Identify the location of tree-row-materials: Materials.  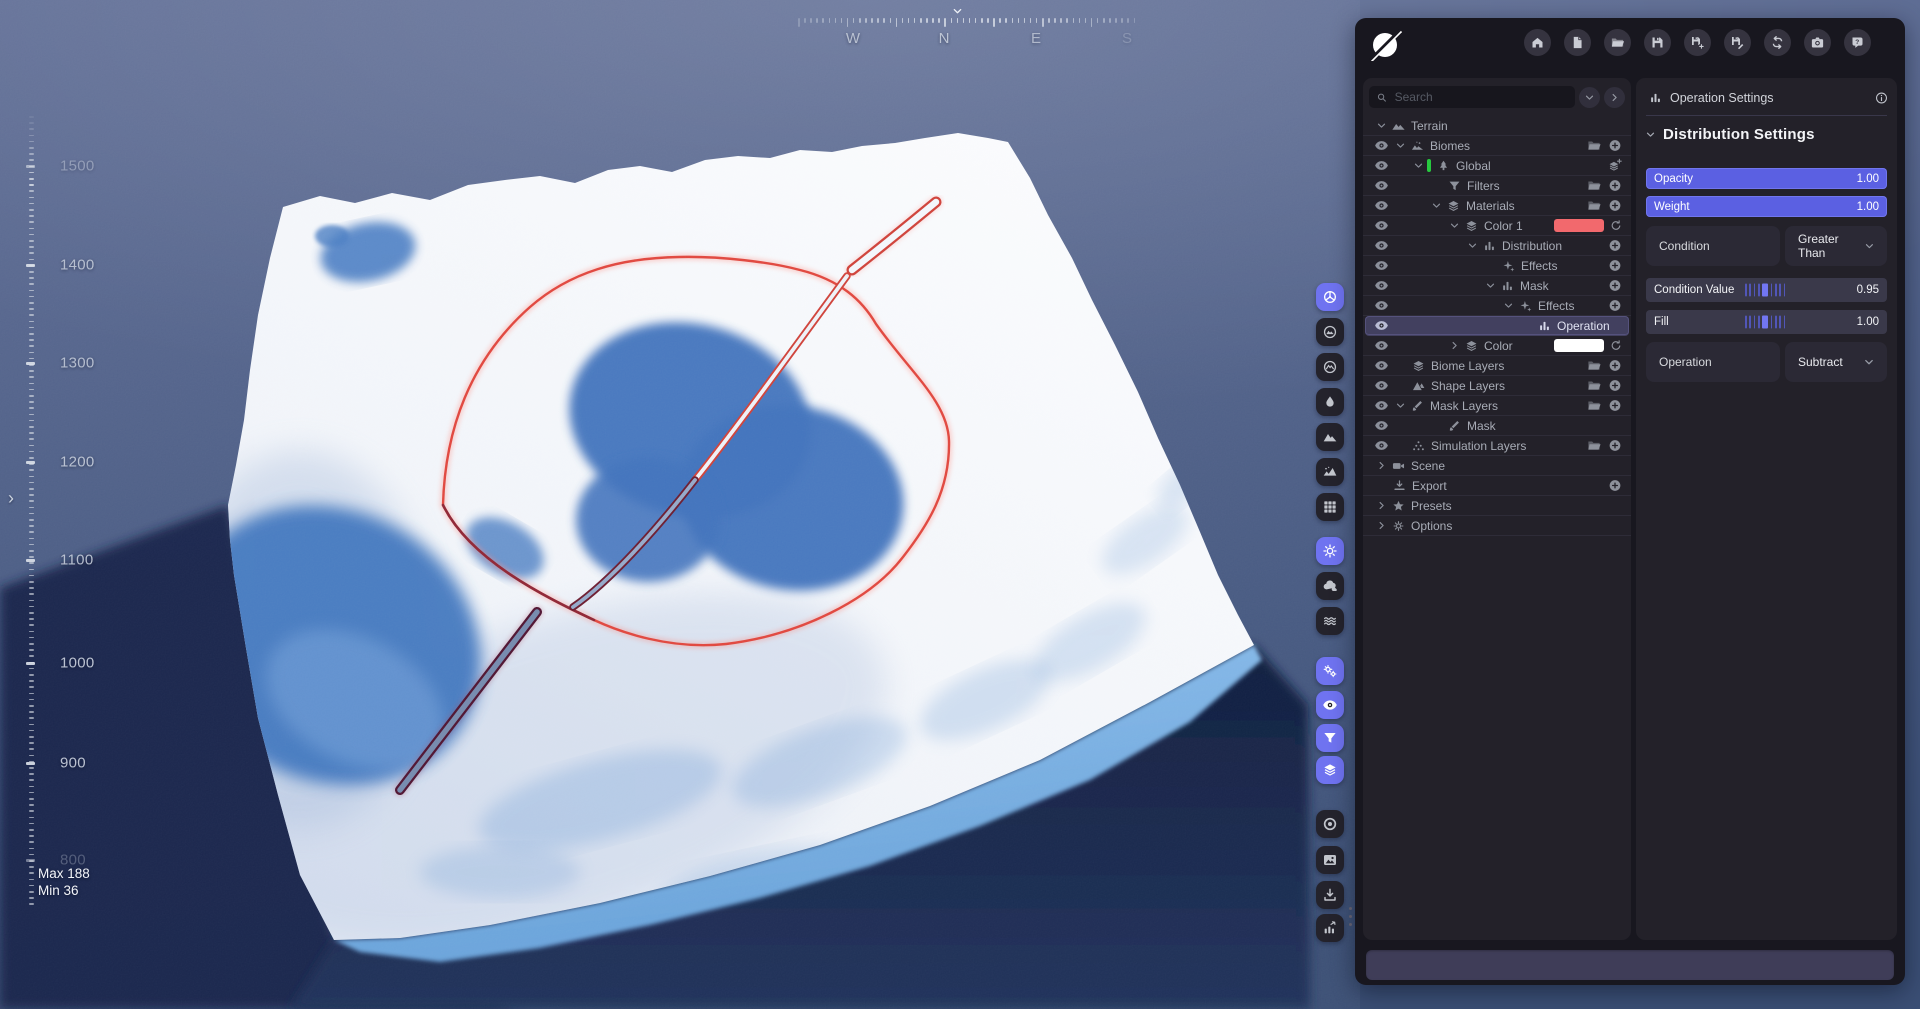
(1497, 206).